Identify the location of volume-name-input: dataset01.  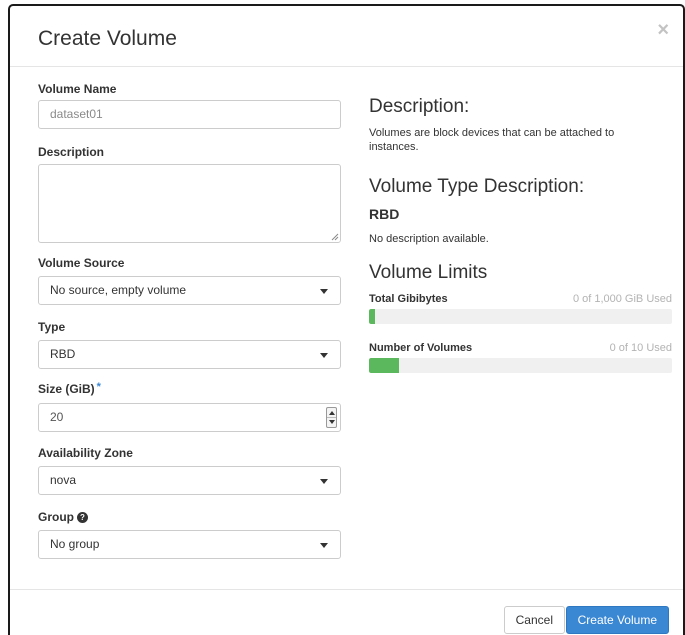
(189, 114).